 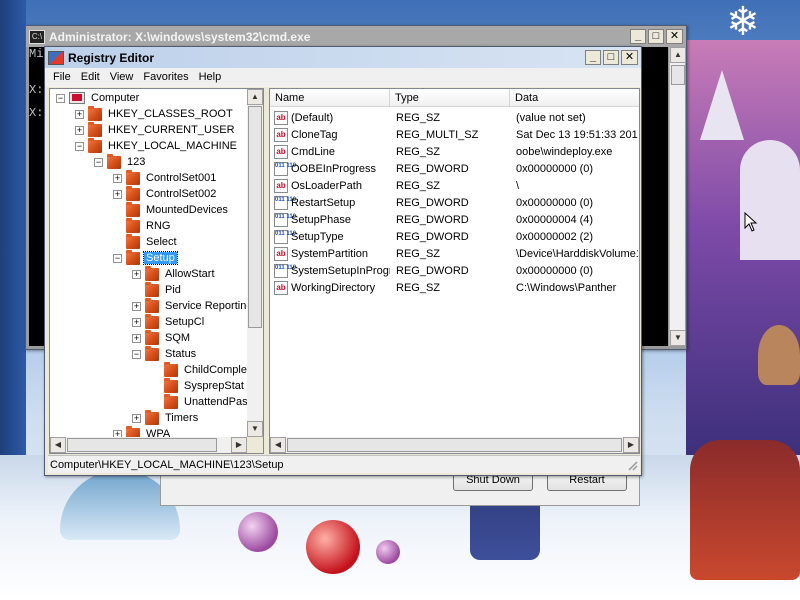 I want to click on tree-node-label: RNG, so click(x=158, y=226).